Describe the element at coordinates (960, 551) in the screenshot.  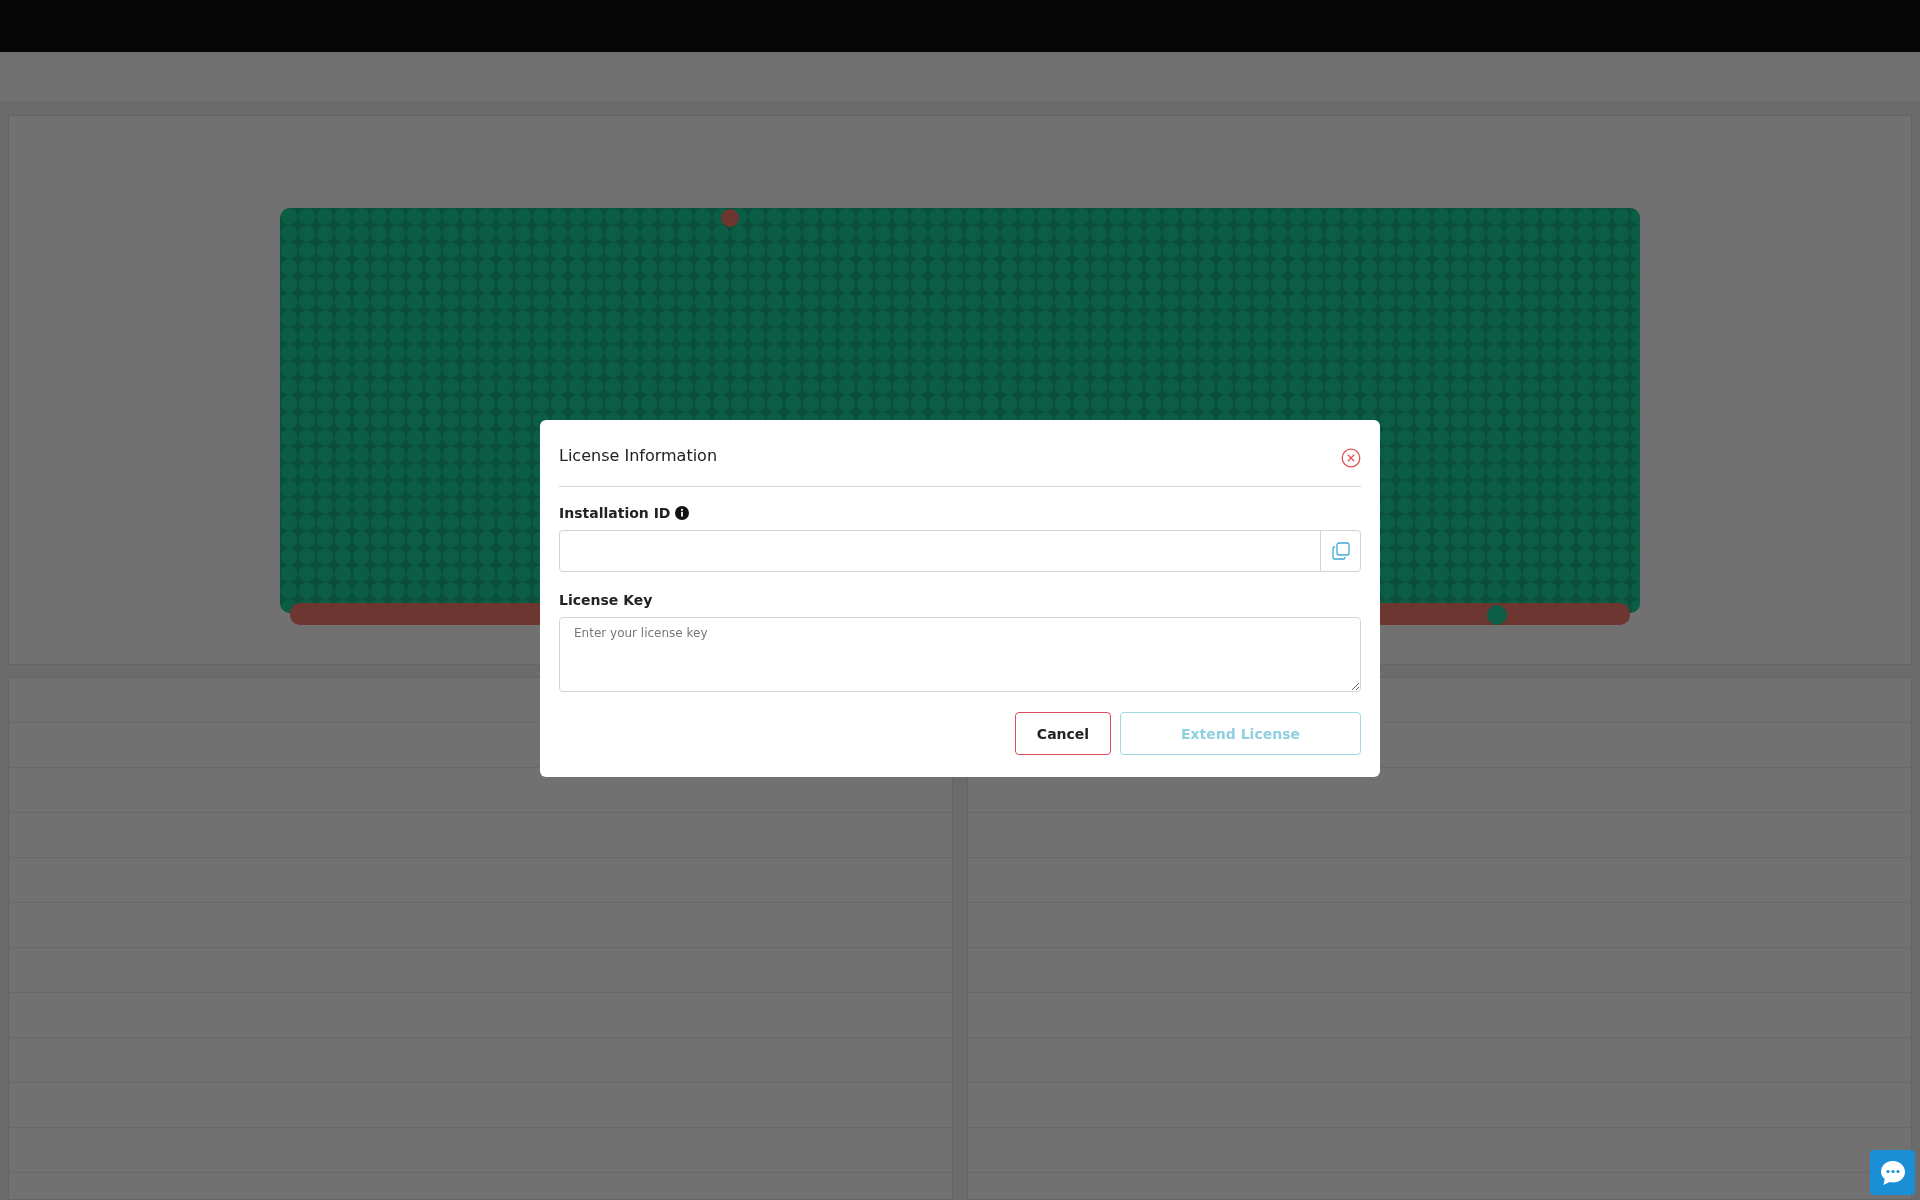
I see `installation-id-field` at that location.